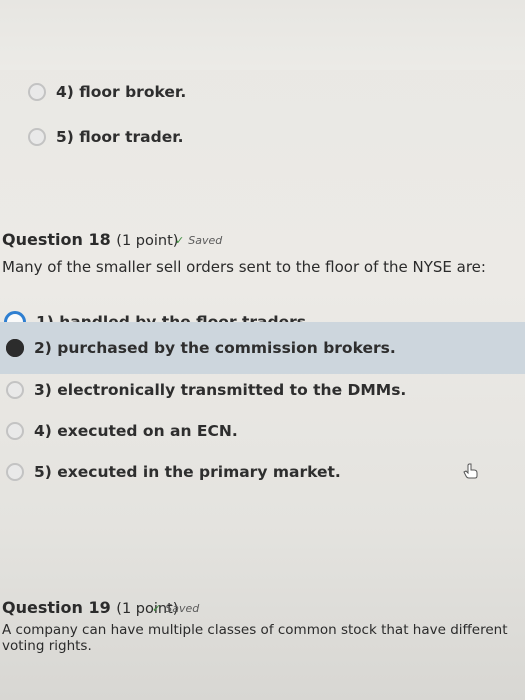  What do you see at coordinates (15, 390) in the screenshot?
I see `q18-option-3-radio` at bounding box center [15, 390].